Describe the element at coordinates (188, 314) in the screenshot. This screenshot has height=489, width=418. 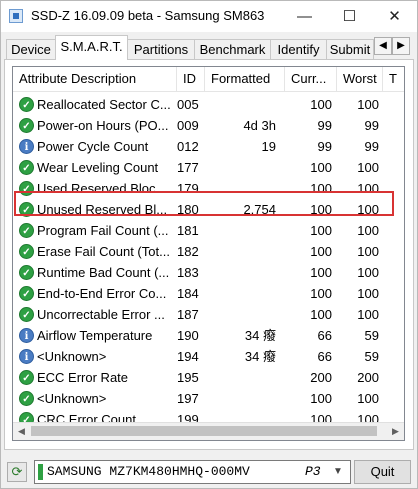
I see `id-cell: 187` at that location.